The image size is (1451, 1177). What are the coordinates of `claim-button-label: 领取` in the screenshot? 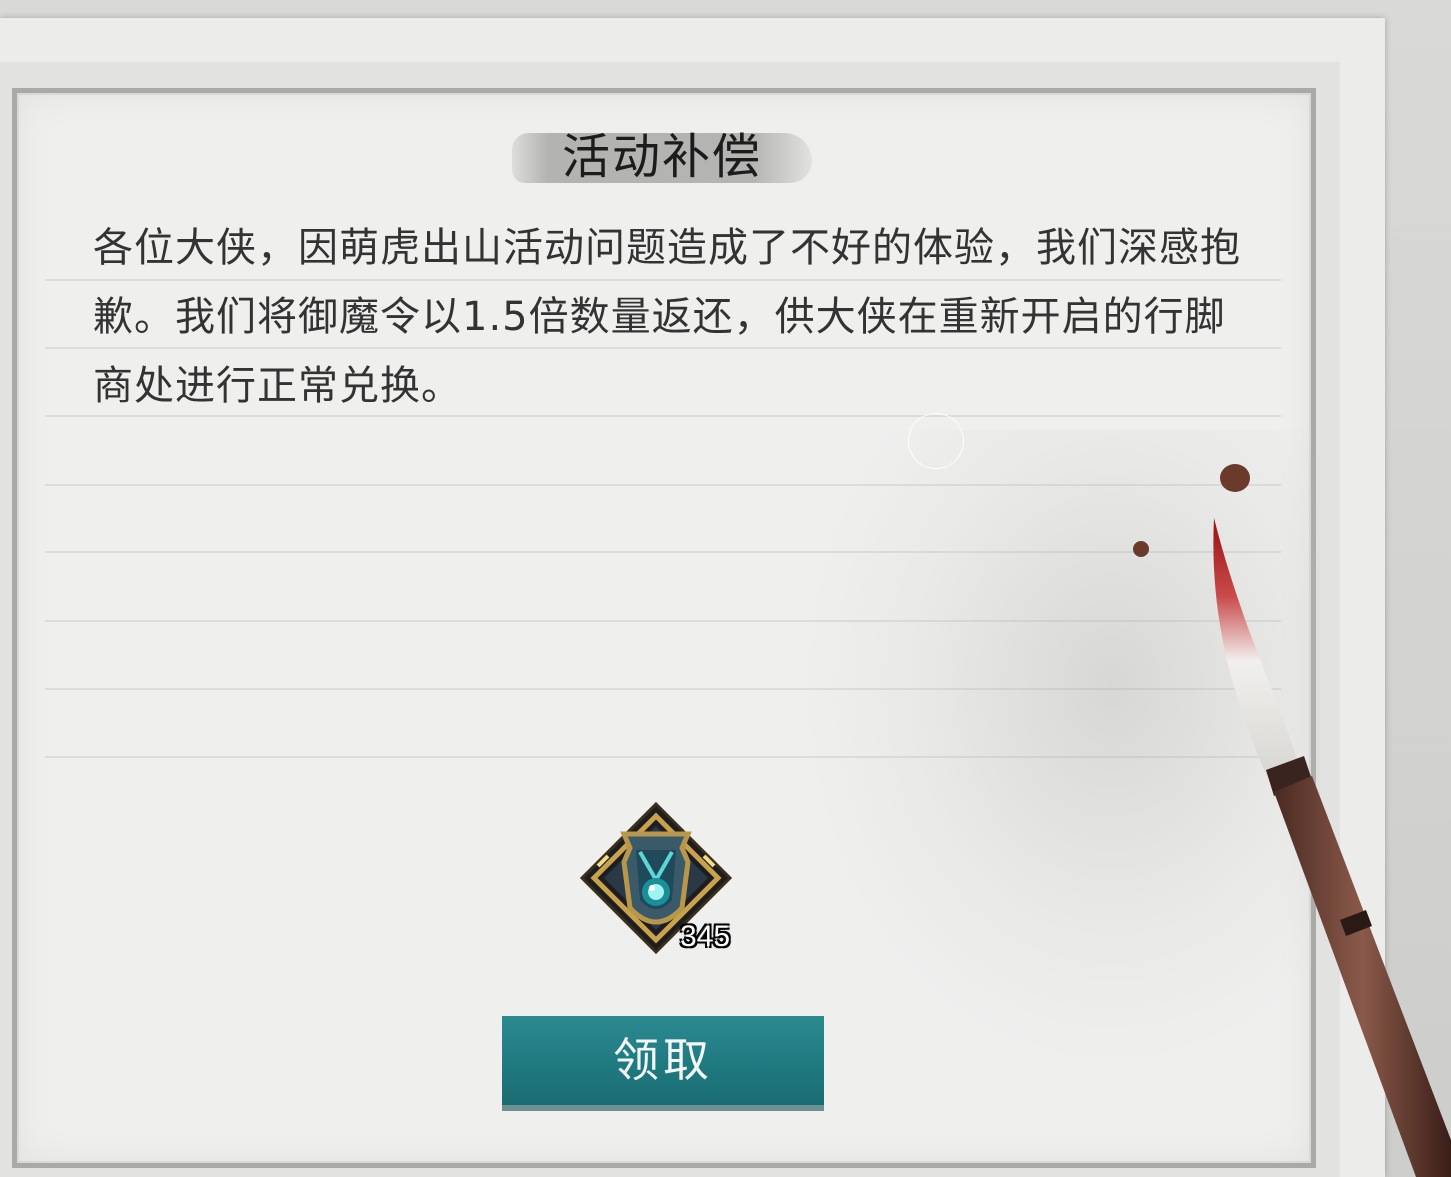 It's located at (663, 1060).